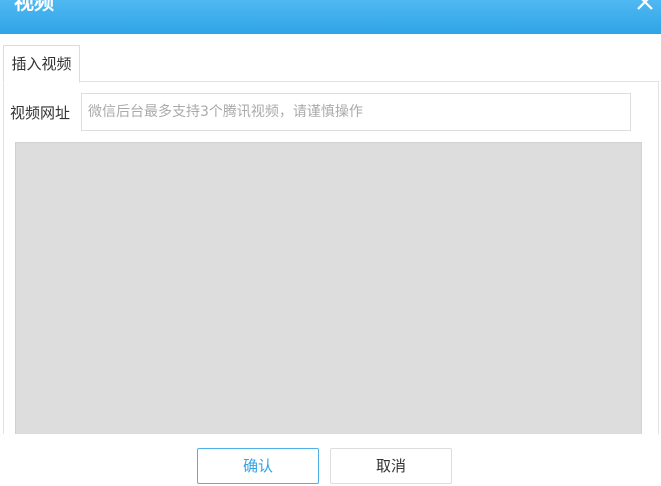  I want to click on video-url-label: 视频网址, so click(40, 113).